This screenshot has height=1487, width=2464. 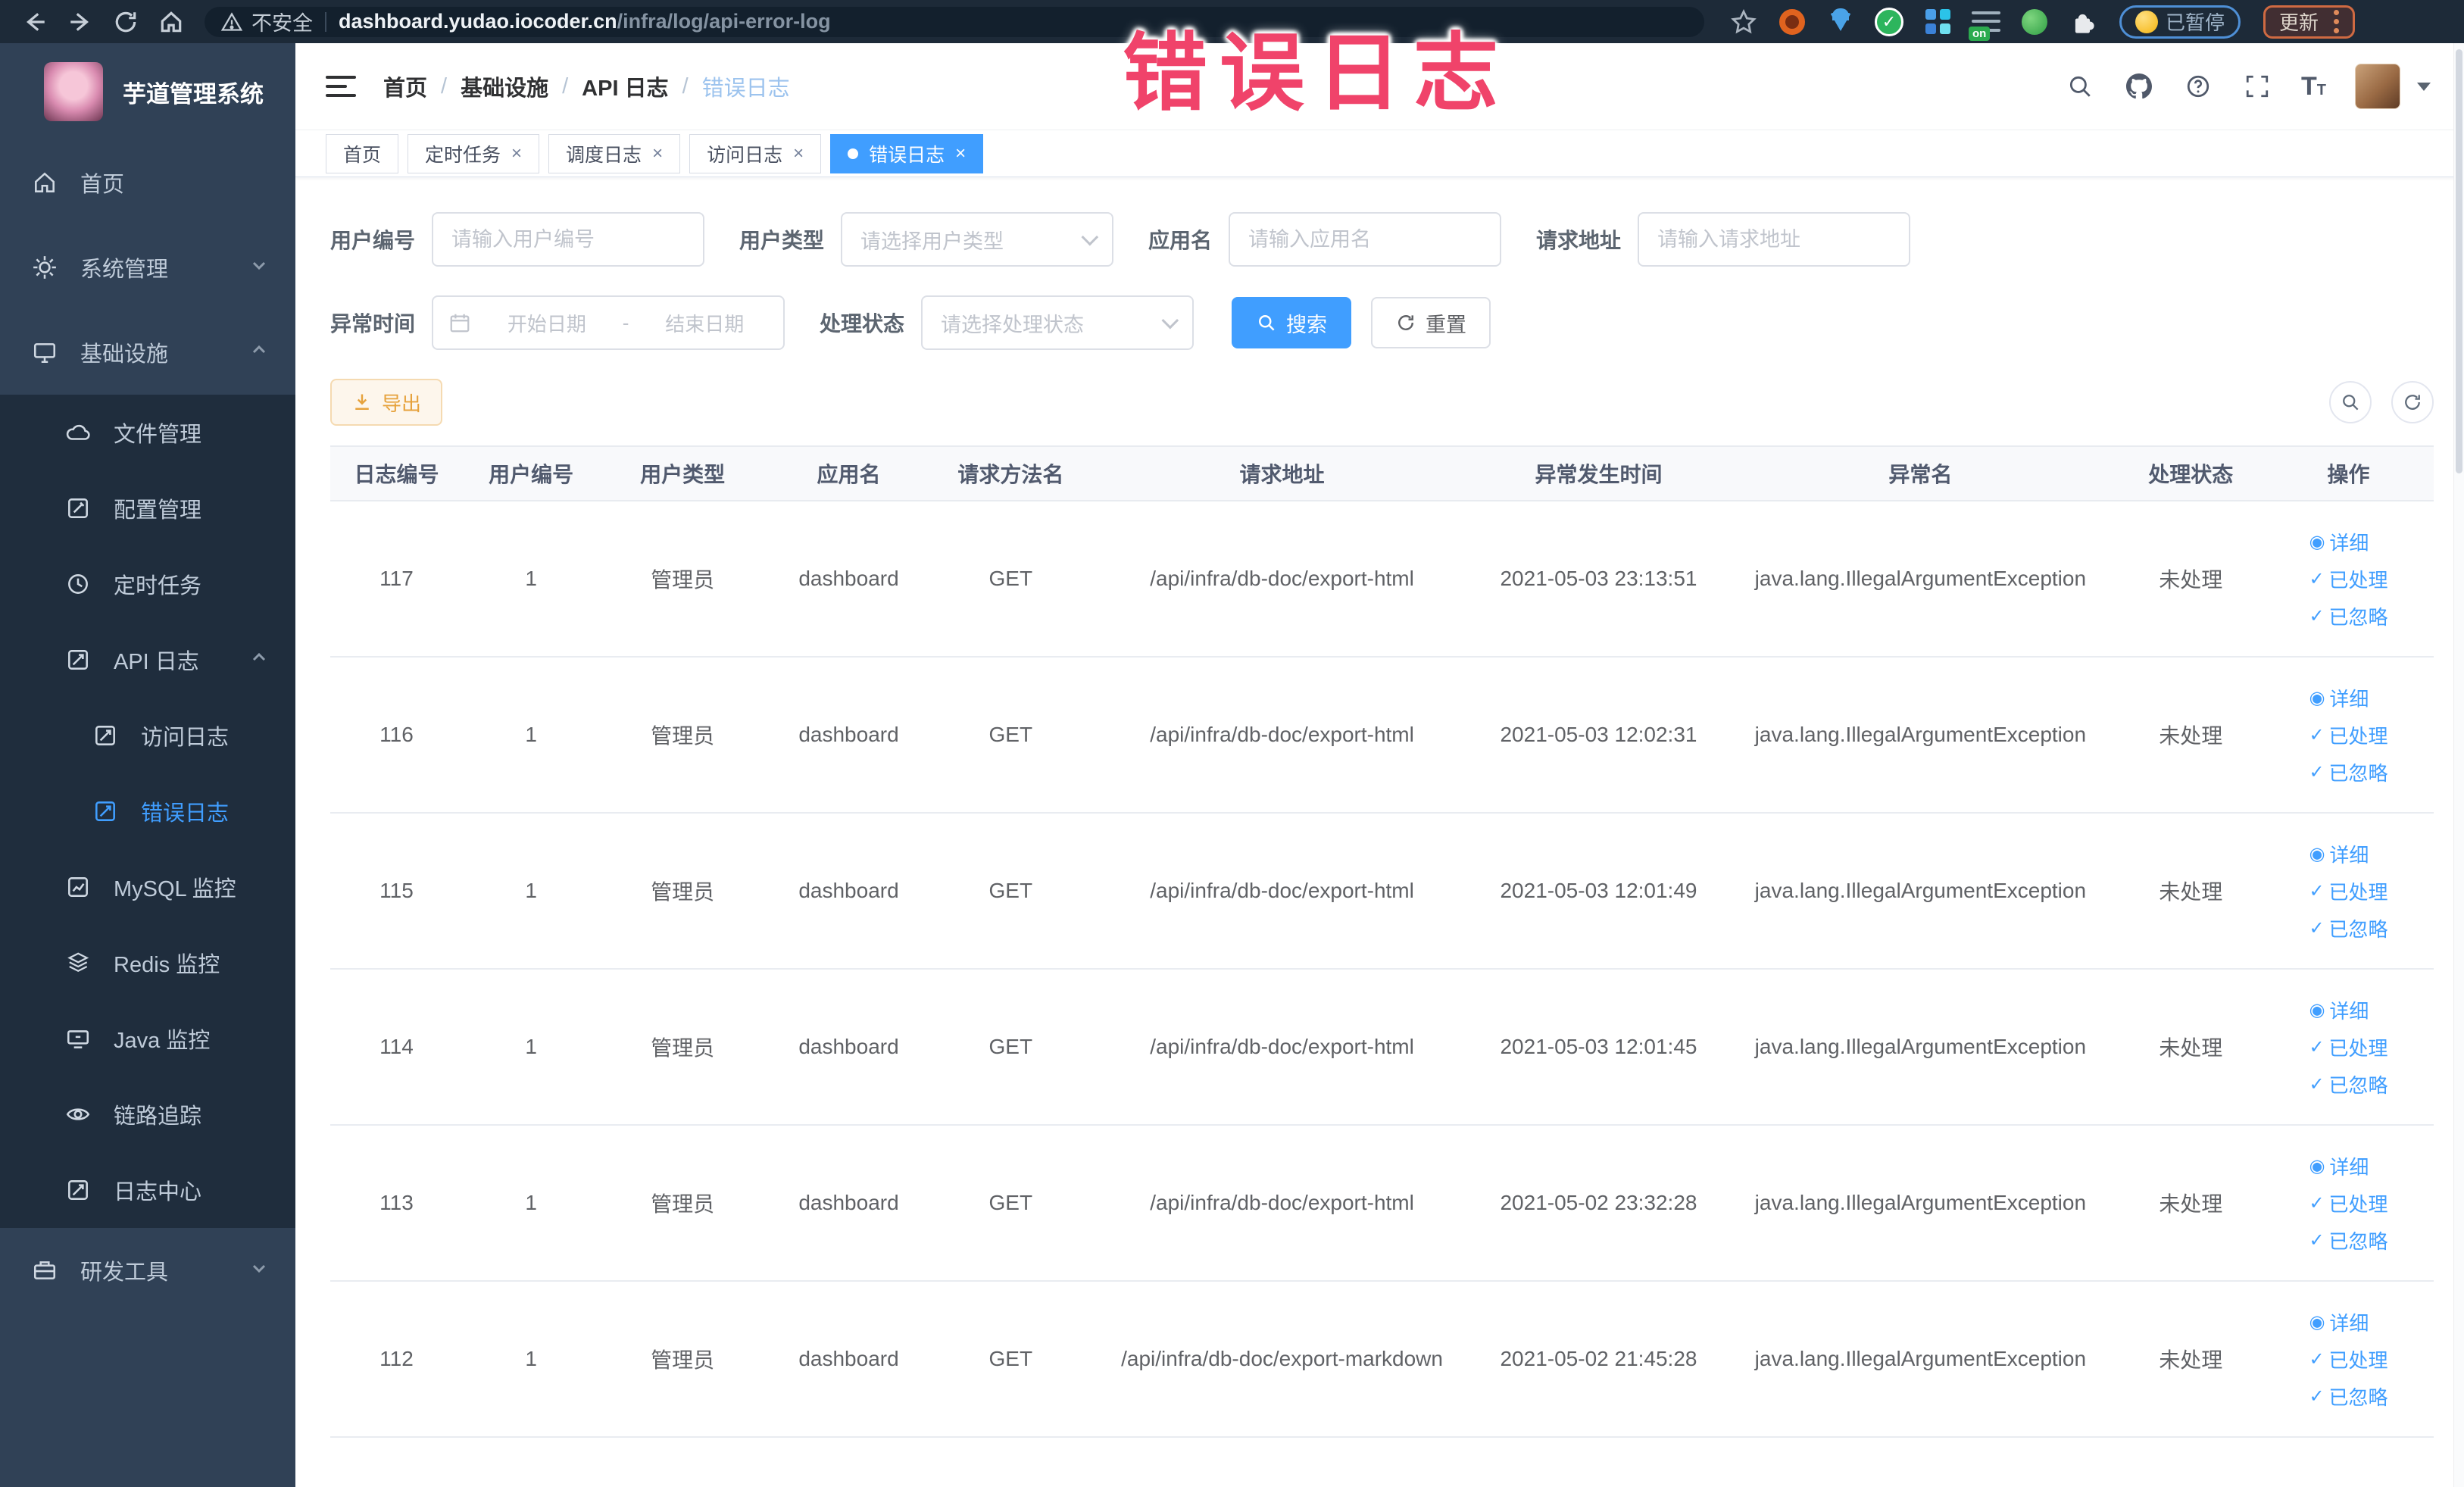 I want to click on row-actions-cell: ◉ 详细 ✓ 已处理 ✓ 已忽略, so click(x=2348, y=735).